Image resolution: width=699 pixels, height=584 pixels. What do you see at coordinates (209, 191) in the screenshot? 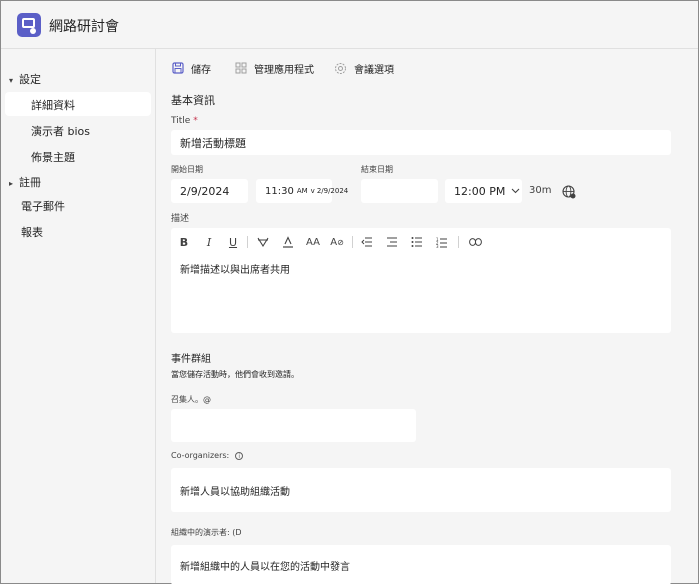
I see `start-date-input: 2/9/2024` at bounding box center [209, 191].